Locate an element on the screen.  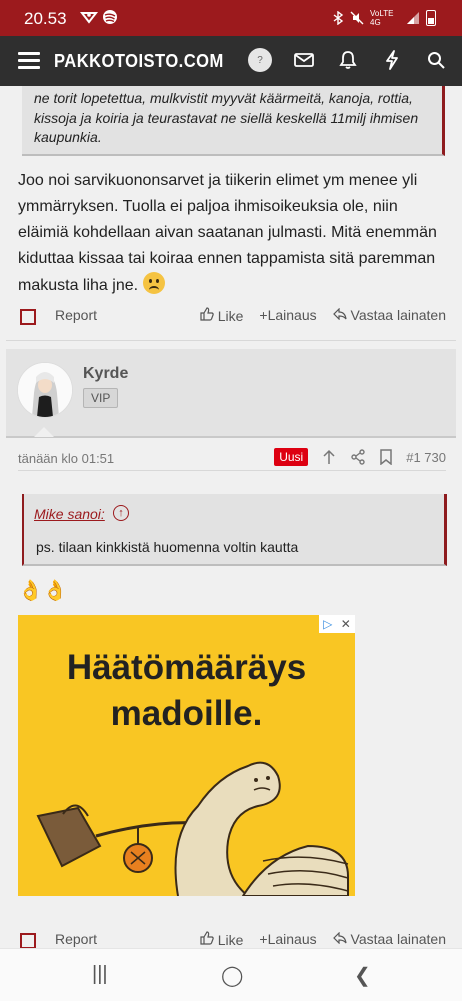
share-icon is located at coordinates (358, 457).